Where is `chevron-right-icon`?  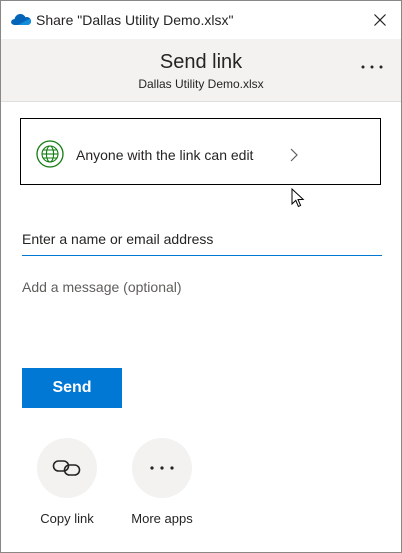
chevron-right-icon is located at coordinates (294, 155).